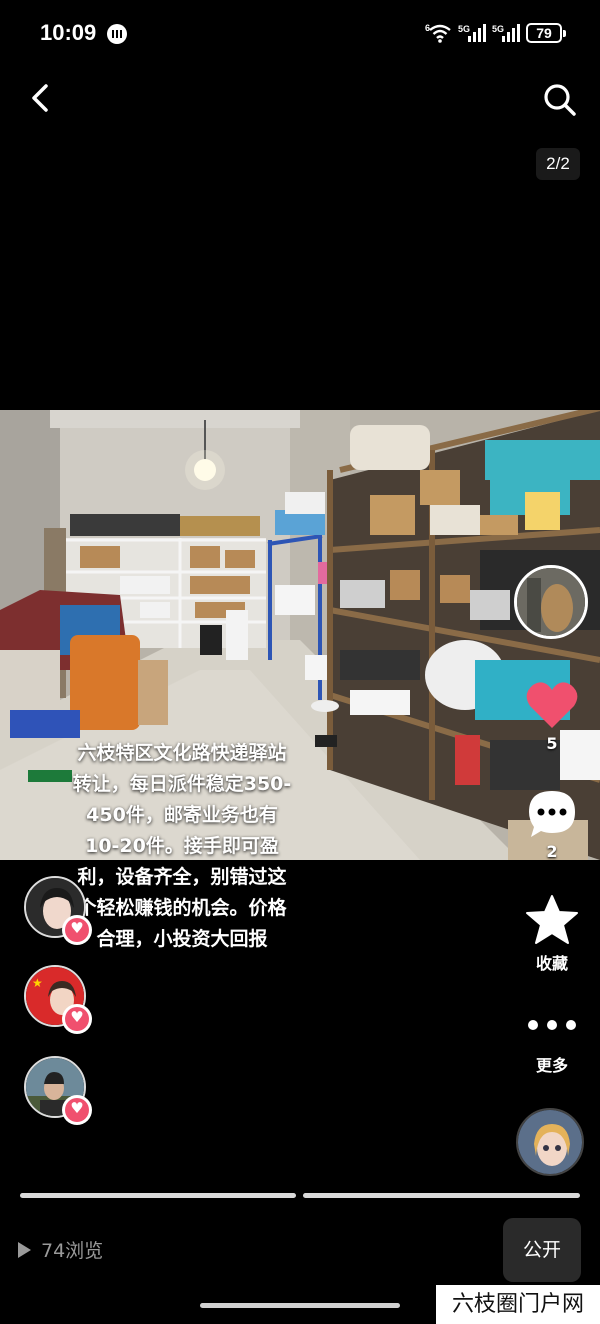 This screenshot has height=1324, width=600. Describe the element at coordinates (552, 851) in the screenshot. I see `comment-count: 2` at that location.